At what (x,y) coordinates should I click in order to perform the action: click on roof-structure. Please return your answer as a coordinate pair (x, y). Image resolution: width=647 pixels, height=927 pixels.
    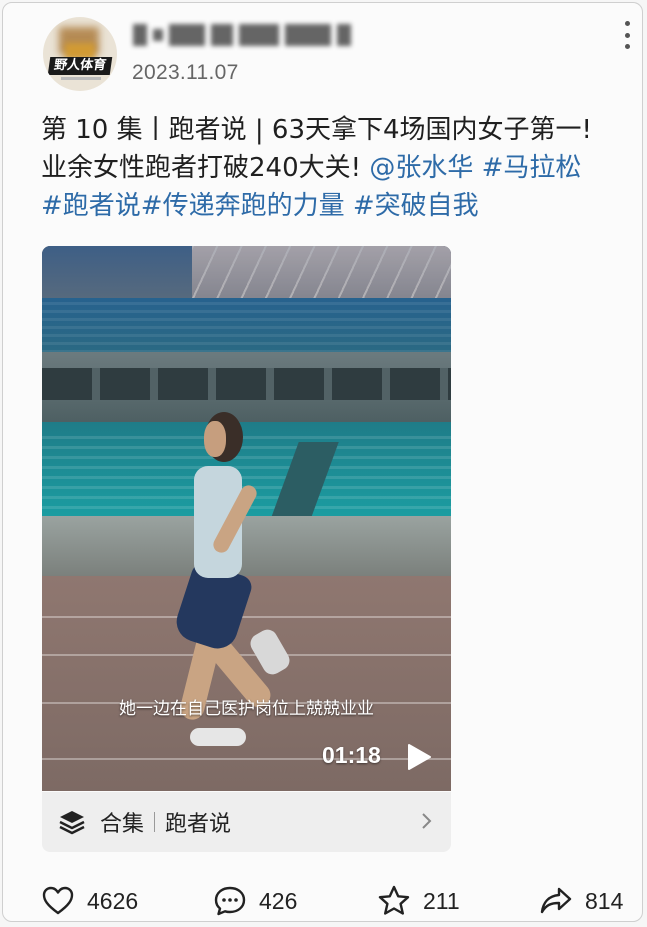
    Looking at the image, I should click on (321, 274).